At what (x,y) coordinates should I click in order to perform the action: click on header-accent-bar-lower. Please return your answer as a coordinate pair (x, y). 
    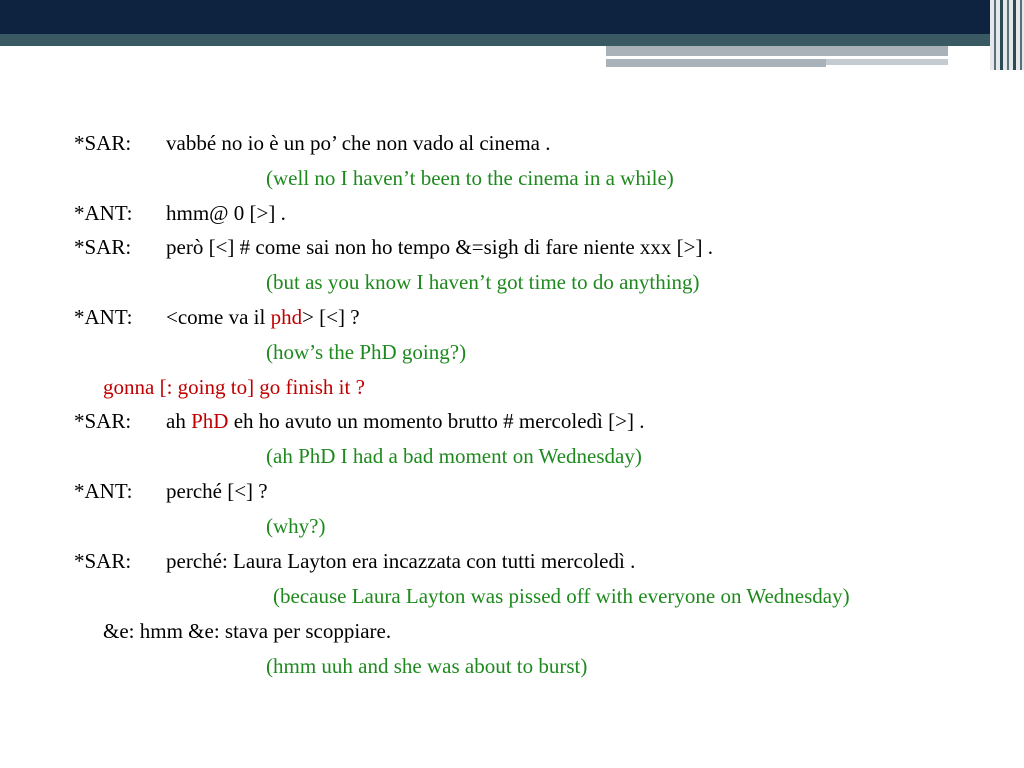
    Looking at the image, I should click on (716, 63).